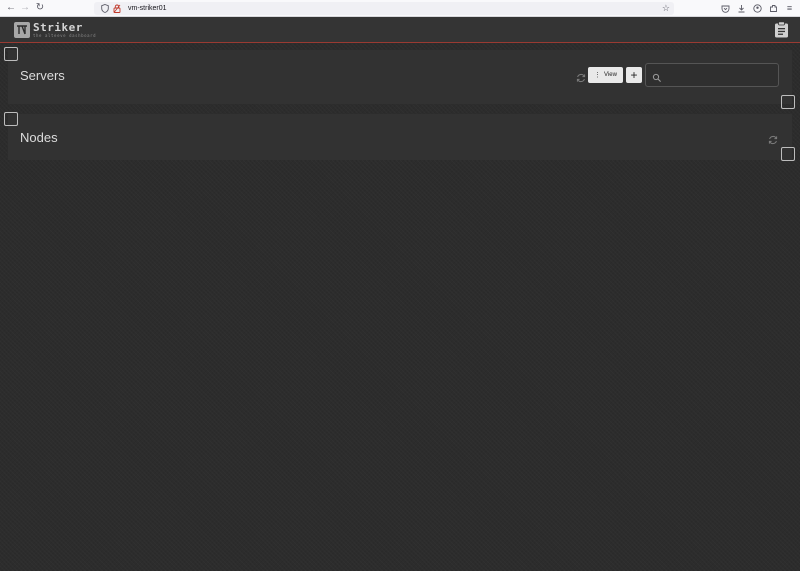  What do you see at coordinates (598, 75) in the screenshot?
I see `more-vertical-icon: ⋮` at bounding box center [598, 75].